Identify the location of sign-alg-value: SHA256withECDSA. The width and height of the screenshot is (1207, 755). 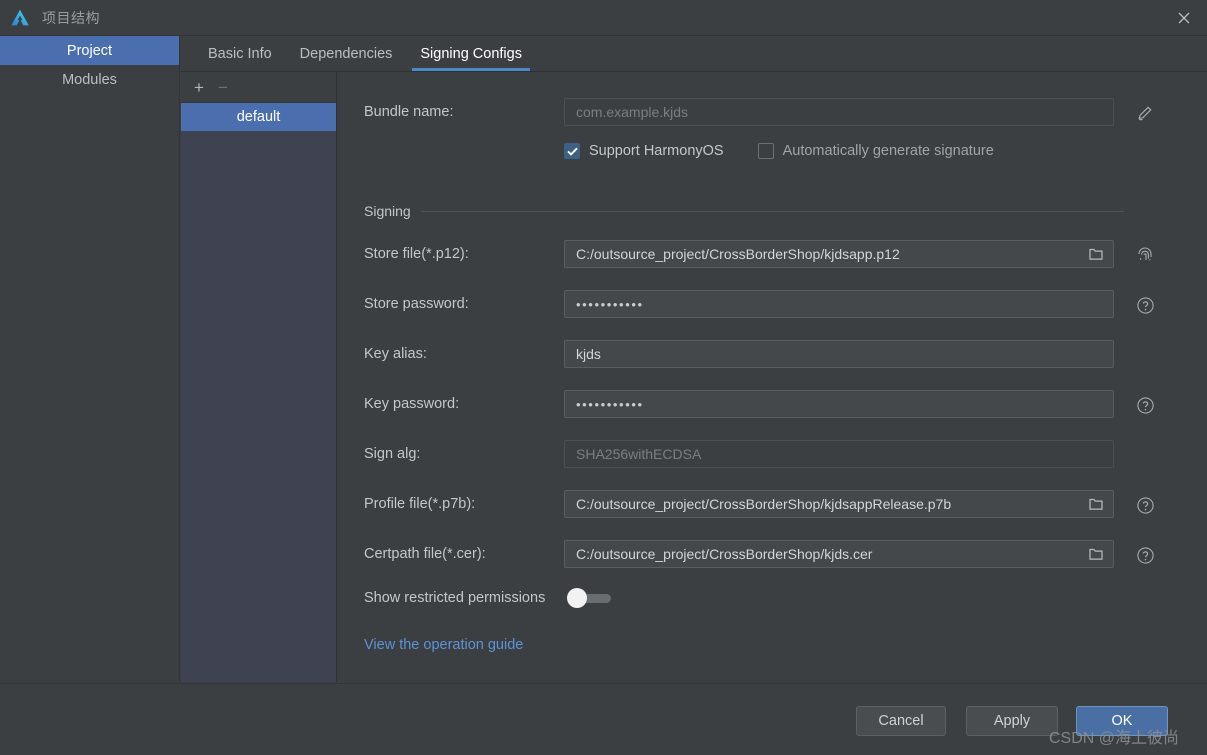
(639, 454).